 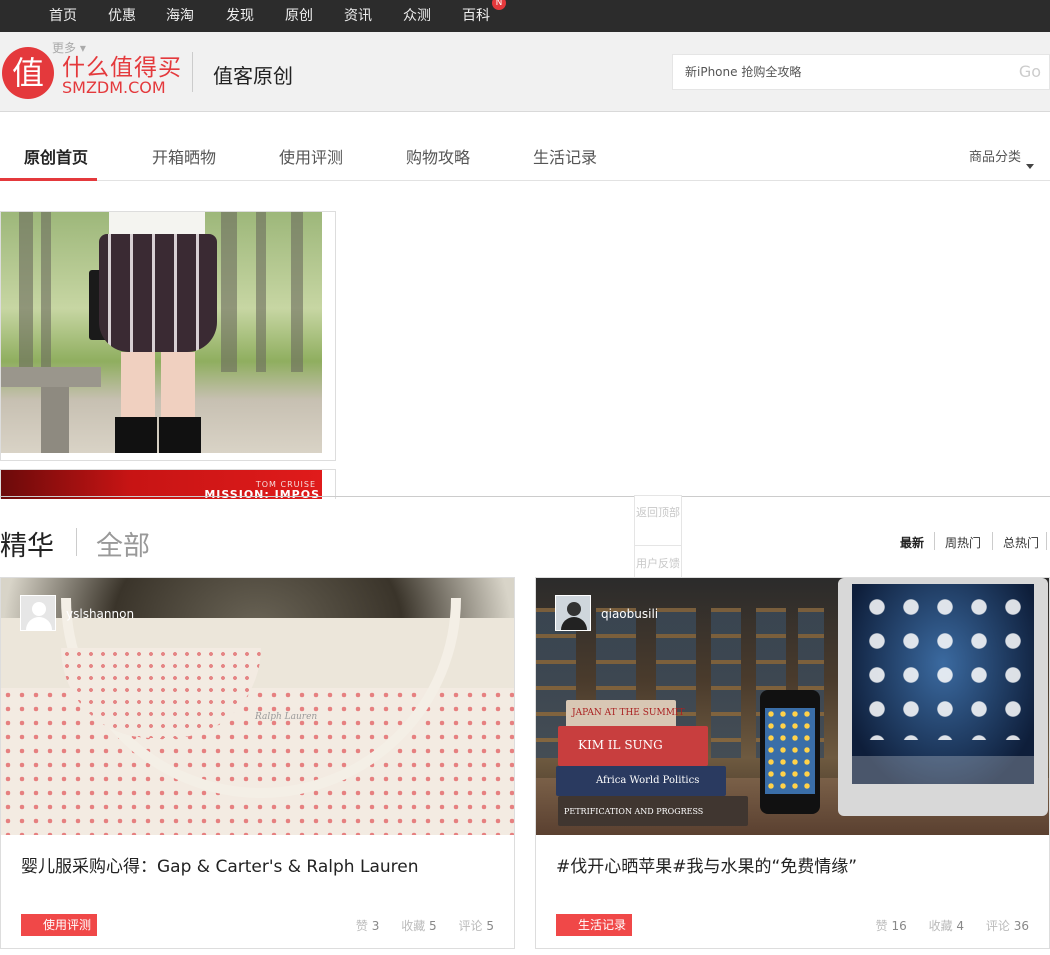 I want to click on sort-all-time-hot: 总热门, so click(x=1021, y=542).